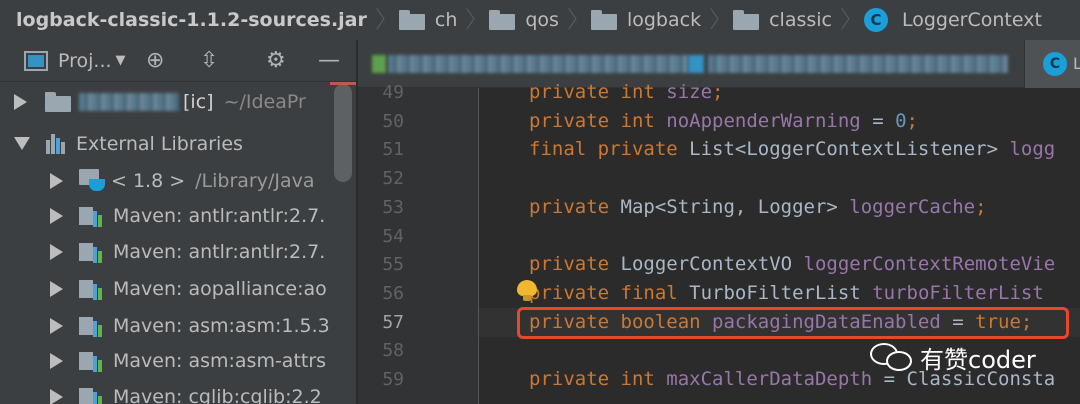 Image resolution: width=1080 pixels, height=404 pixels. I want to click on breadcrumb-folder-classic: classic, so click(784, 20).